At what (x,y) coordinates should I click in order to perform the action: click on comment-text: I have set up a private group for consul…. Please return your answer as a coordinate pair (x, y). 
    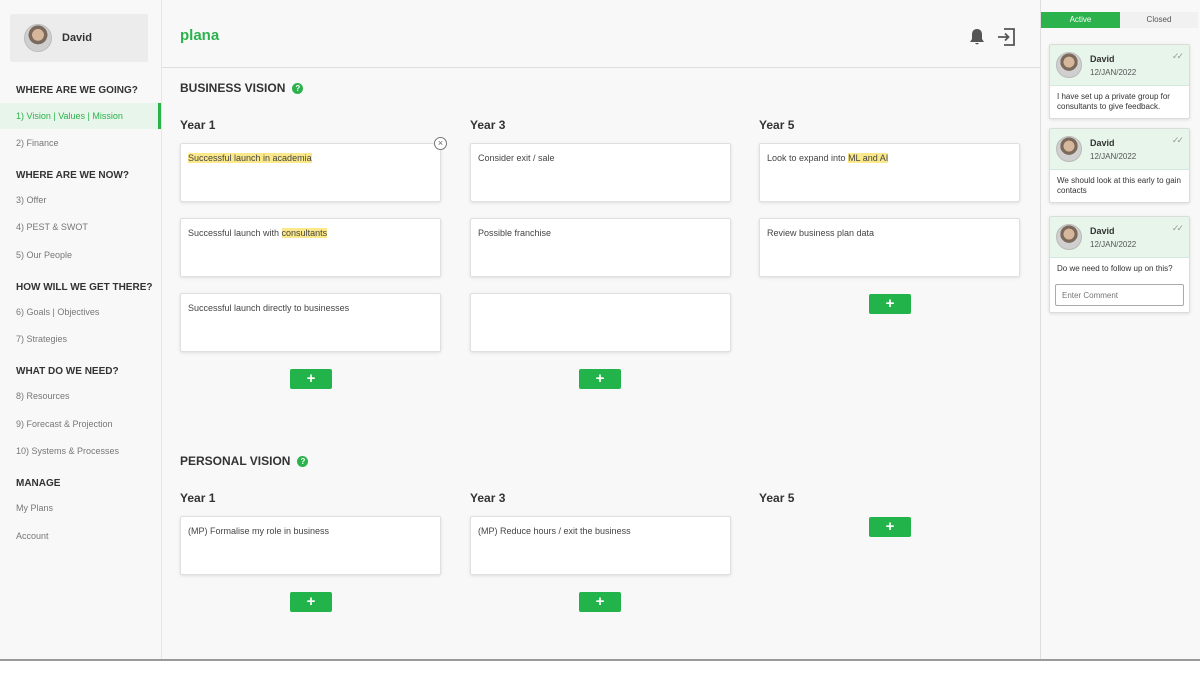
    Looking at the image, I should click on (1113, 101).